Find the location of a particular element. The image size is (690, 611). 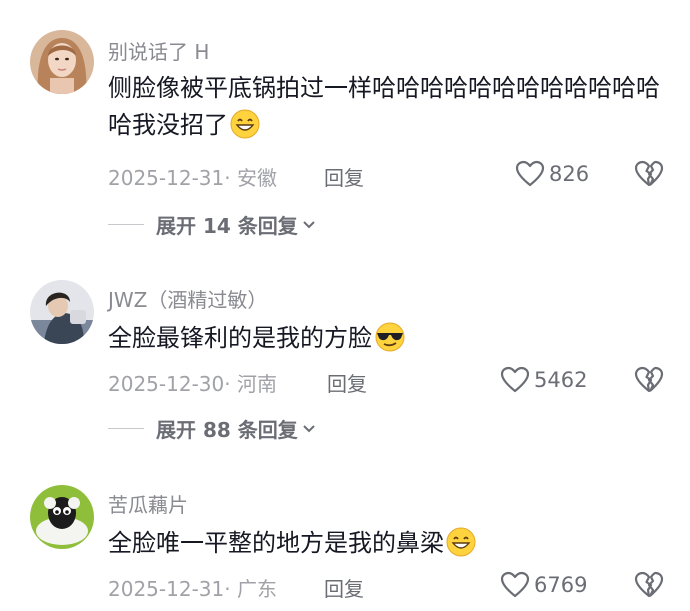

comment-meta: 2025-12-30· 河南 is located at coordinates (192, 384).